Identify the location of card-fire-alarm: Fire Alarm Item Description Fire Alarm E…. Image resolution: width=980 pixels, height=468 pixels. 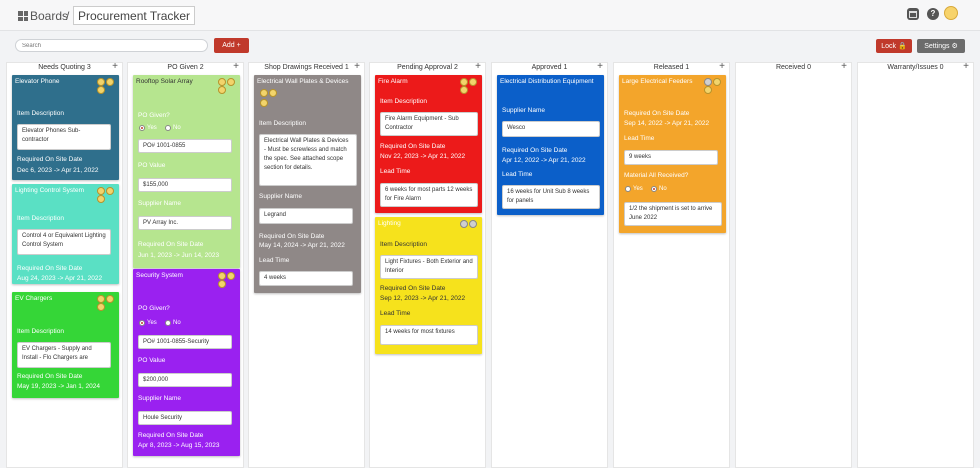
(428, 144).